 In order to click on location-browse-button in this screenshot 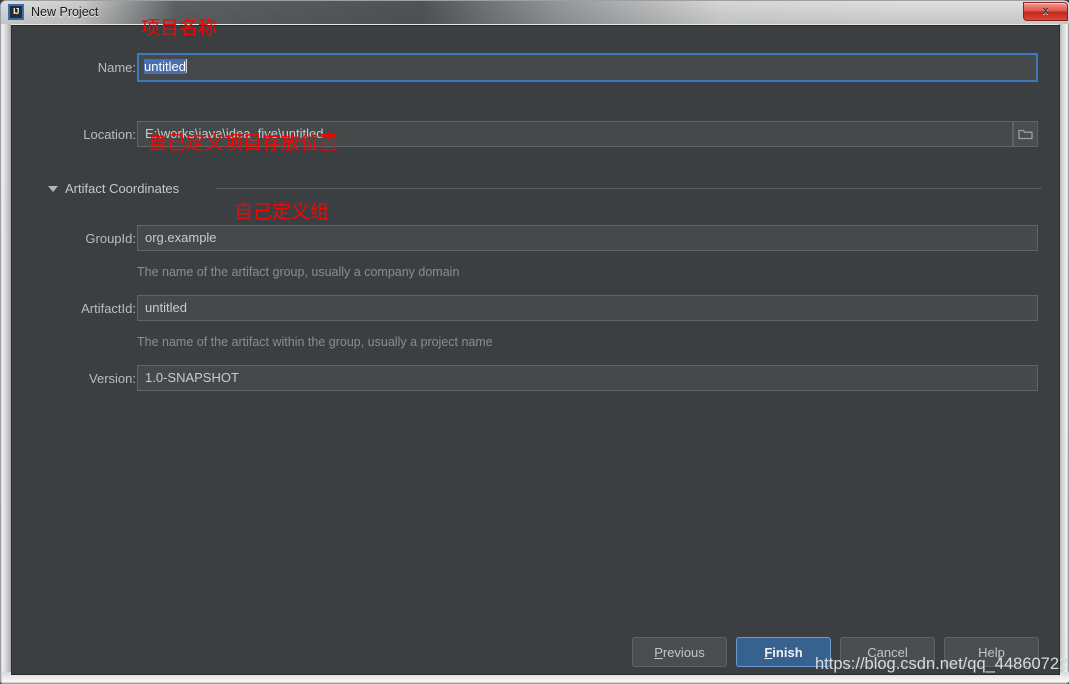, I will do `click(1025, 134)`.